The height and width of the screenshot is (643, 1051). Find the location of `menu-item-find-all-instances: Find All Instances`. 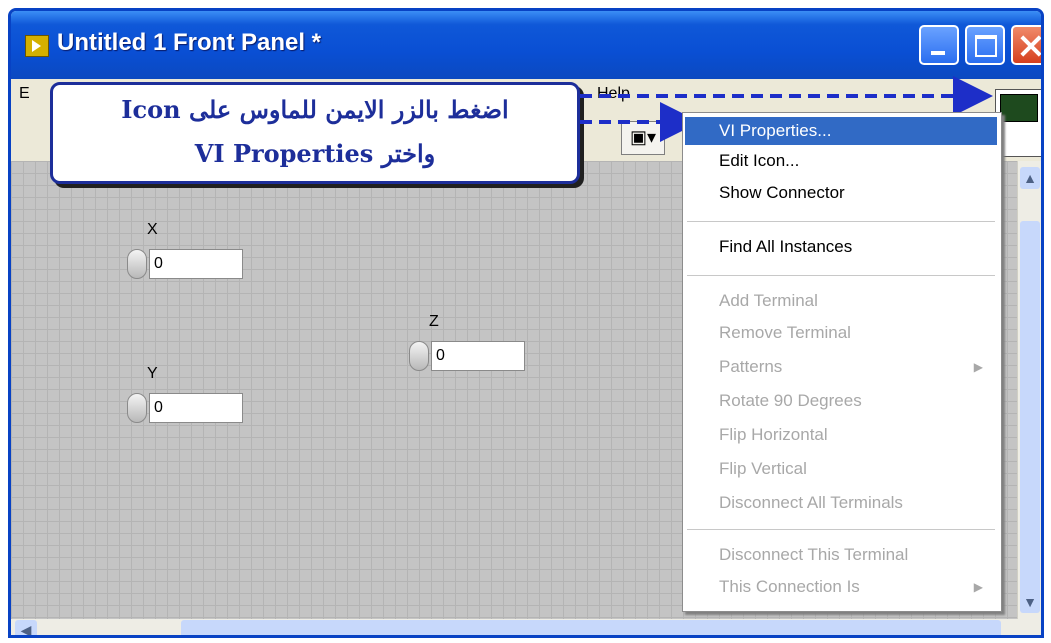

menu-item-find-all-instances: Find All Instances is located at coordinates (841, 247).